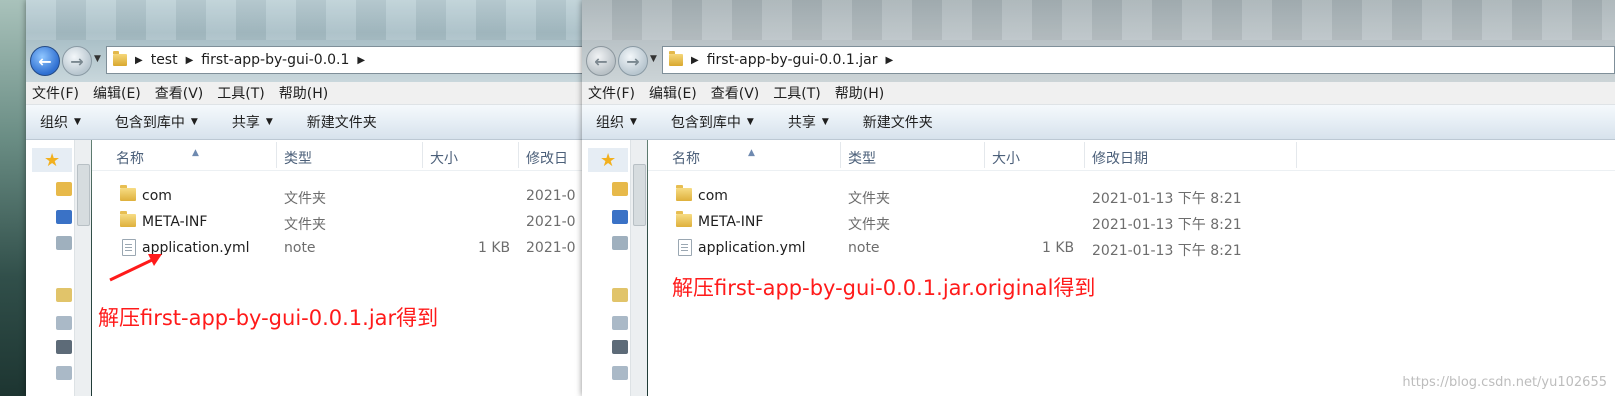 This screenshot has height=396, width=1615. What do you see at coordinates (339, 196) in the screenshot?
I see `table-row: com 文件夹 2021-0` at bounding box center [339, 196].